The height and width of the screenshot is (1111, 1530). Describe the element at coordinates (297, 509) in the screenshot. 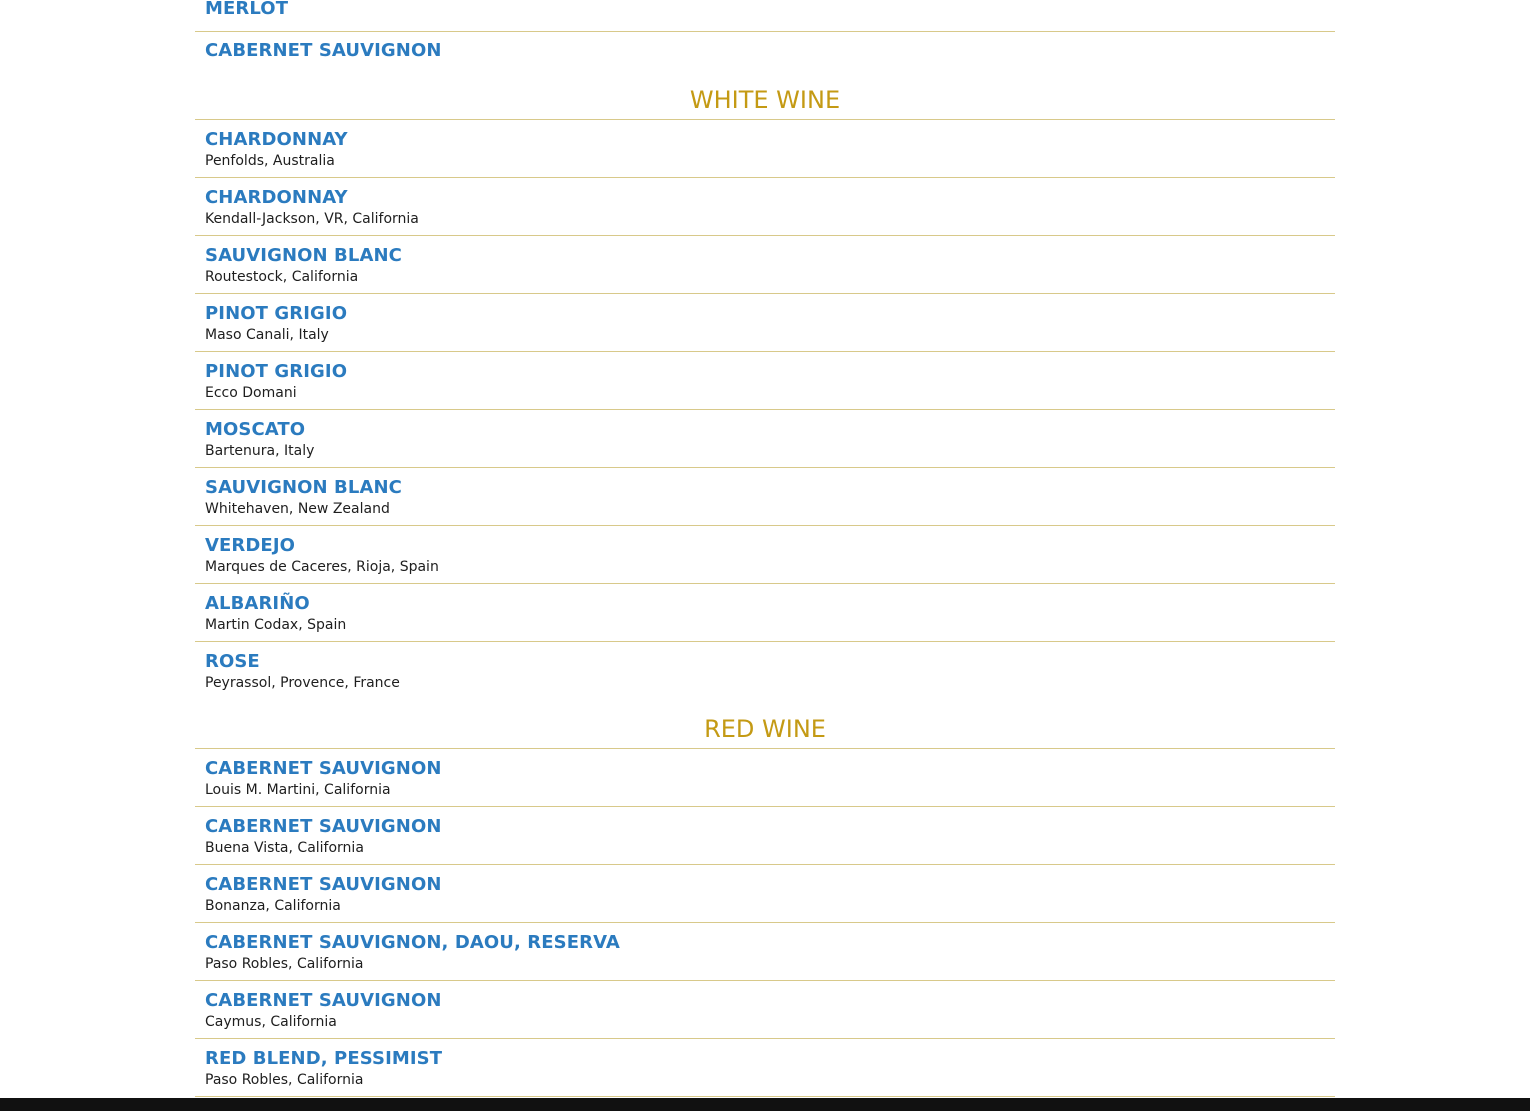

I see `wine-origin: Whitehaven, New Zealand` at that location.